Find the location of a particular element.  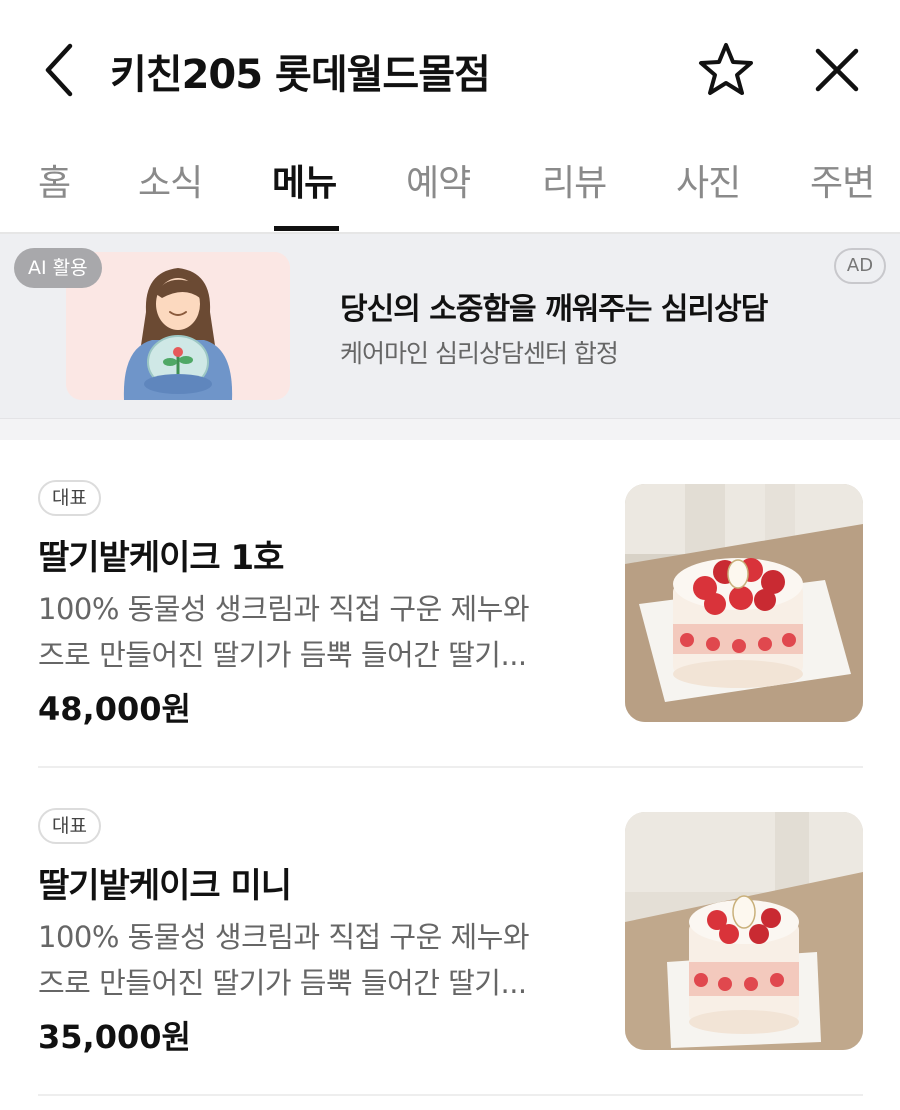

tab-photos: 사진 is located at coordinates (708, 180).